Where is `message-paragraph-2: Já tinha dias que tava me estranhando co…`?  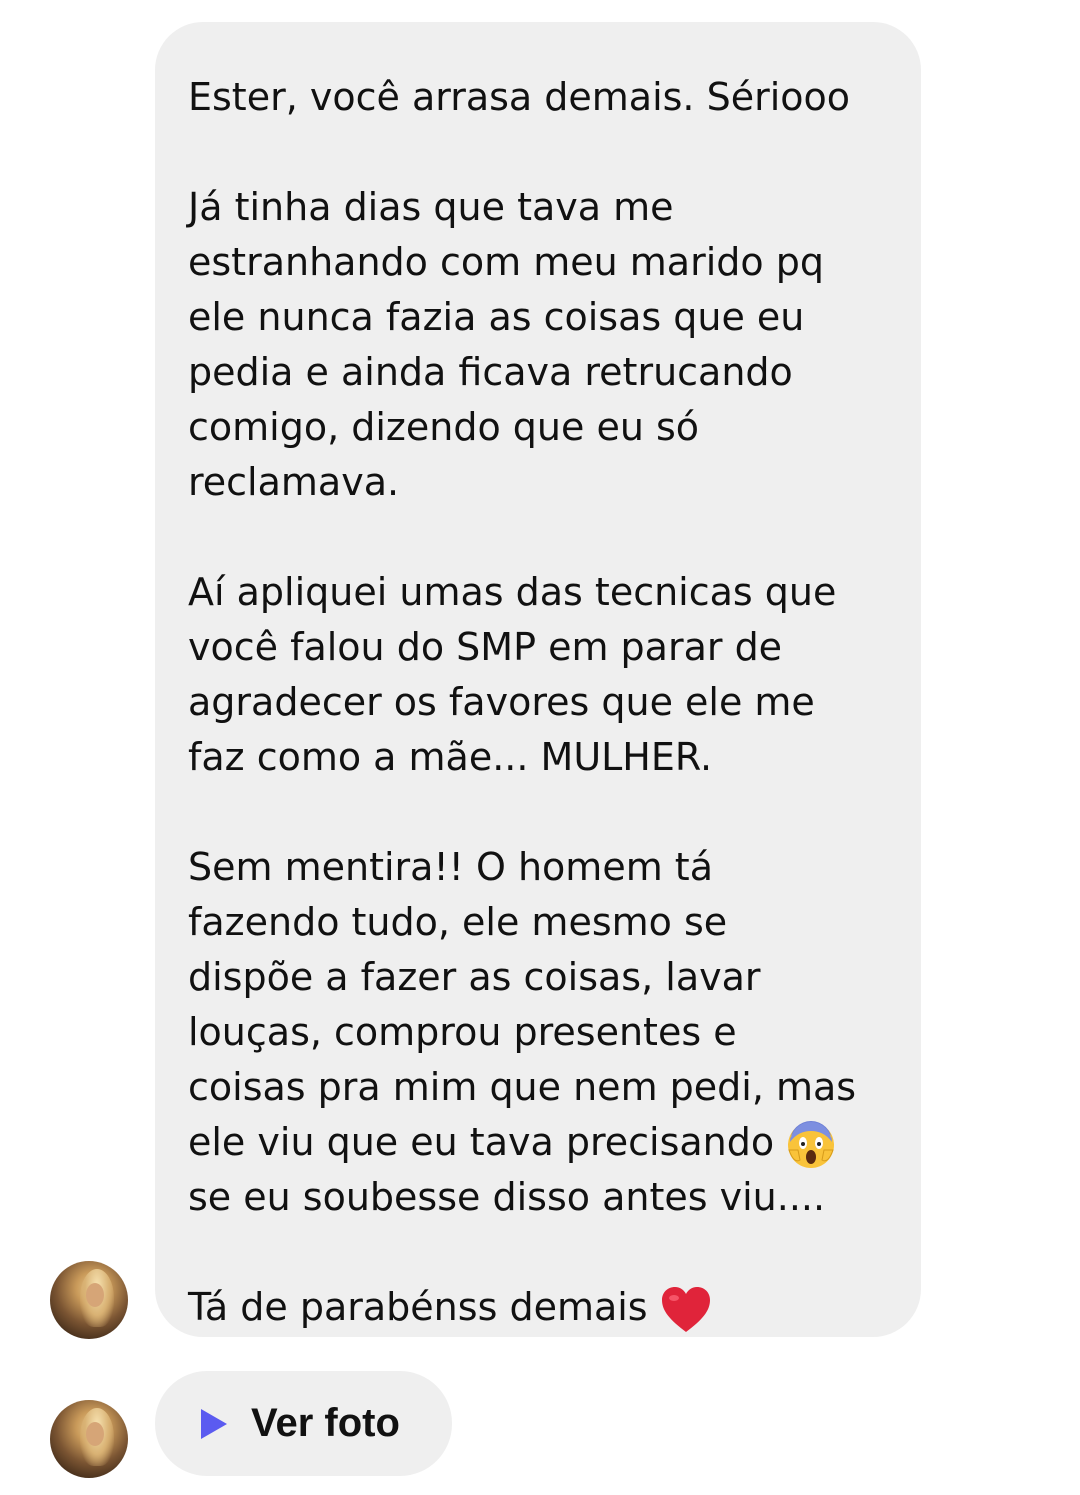
message-paragraph-2: Já tinha dias que tava me estranhando co… is located at coordinates (506, 344).